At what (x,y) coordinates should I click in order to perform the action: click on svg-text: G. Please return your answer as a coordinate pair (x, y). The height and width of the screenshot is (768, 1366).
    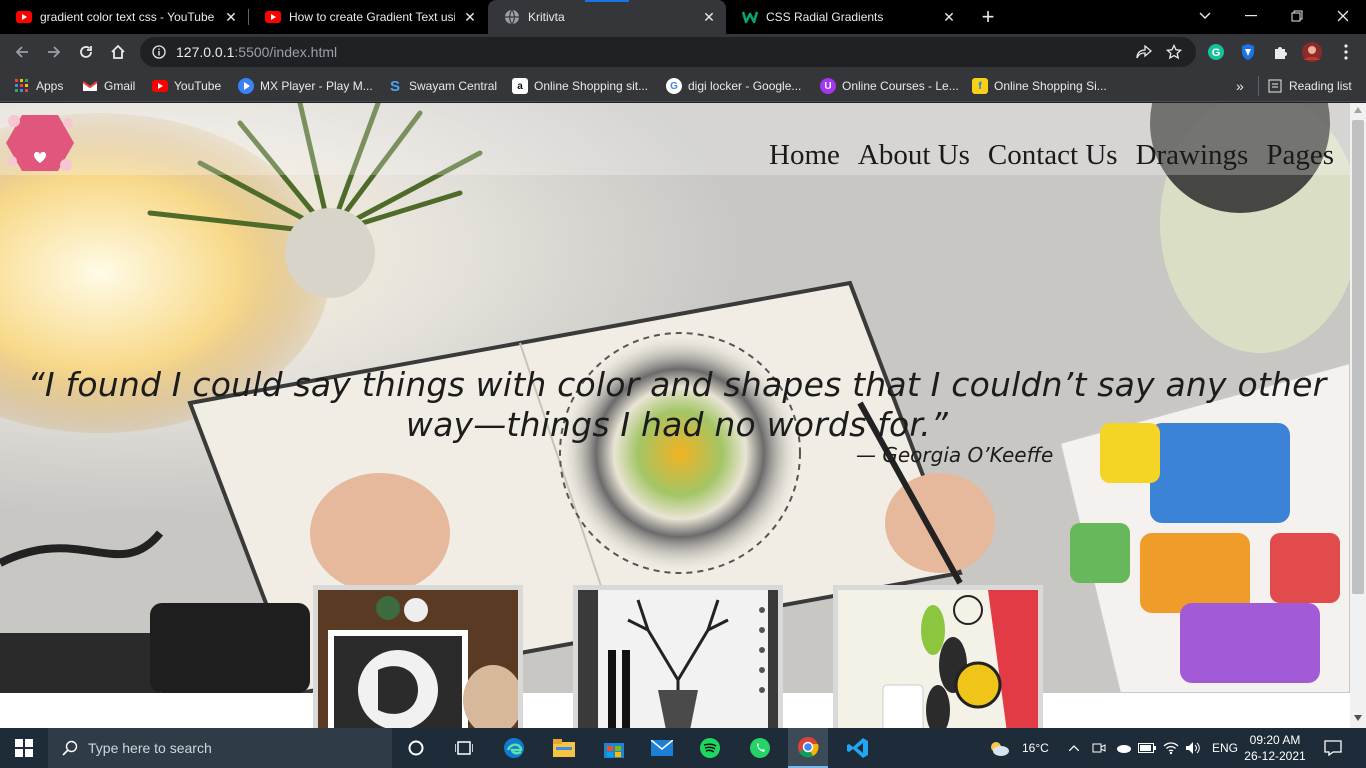
    Looking at the image, I should click on (1216, 53).